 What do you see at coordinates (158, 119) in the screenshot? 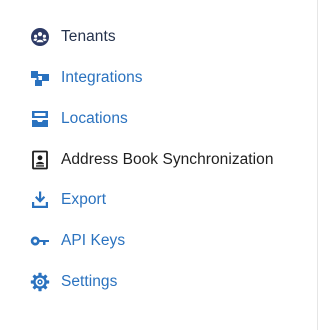
I see `menu-item-locations: Locations` at bounding box center [158, 119].